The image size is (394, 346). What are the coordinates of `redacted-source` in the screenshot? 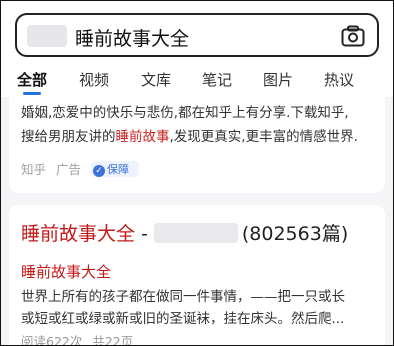 It's located at (195, 233).